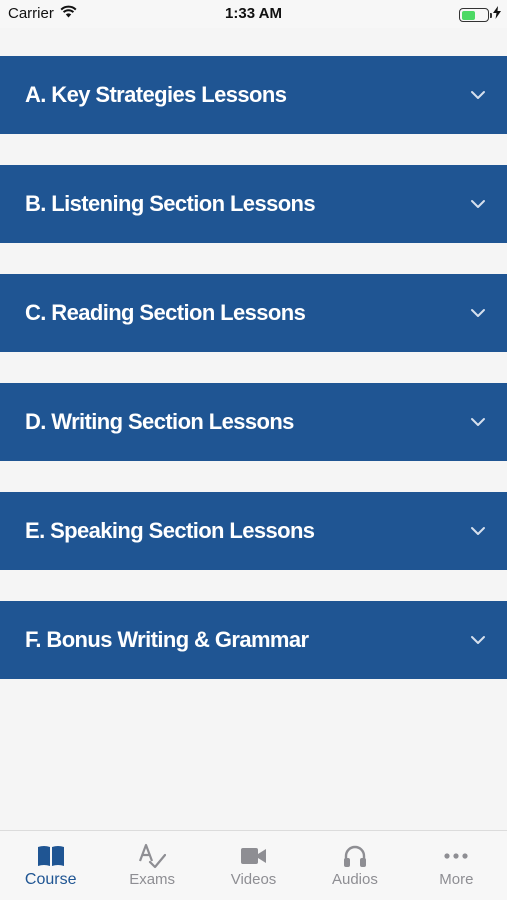  I want to click on section-reading: C. Reading Section Lessons, so click(253, 313).